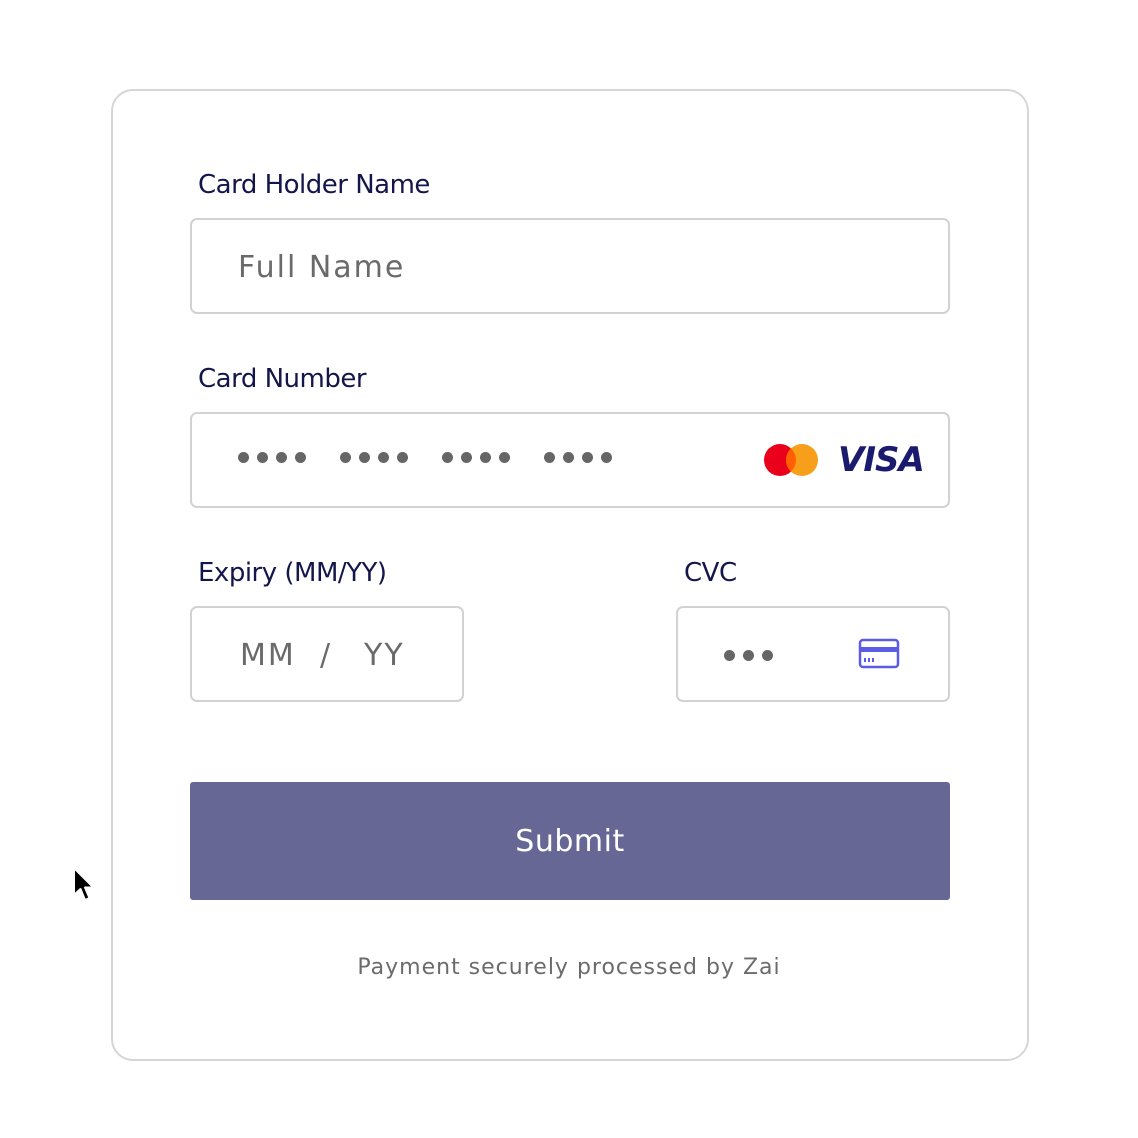 This screenshot has height=1138, width=1138. I want to click on cvc-mask, so click(748, 655).